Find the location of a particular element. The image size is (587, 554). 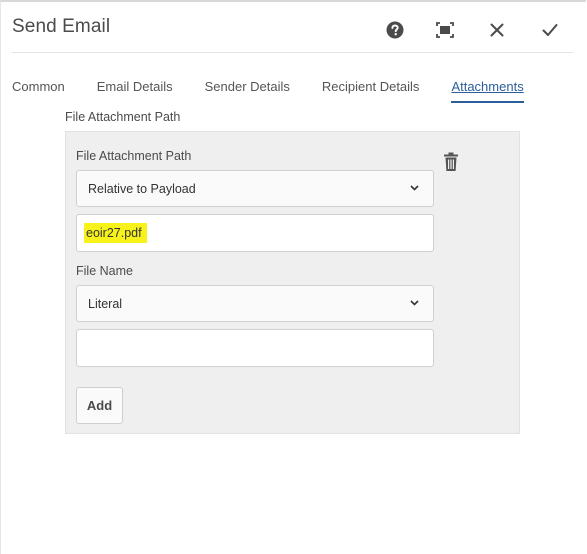

help-button is located at coordinates (395, 30).